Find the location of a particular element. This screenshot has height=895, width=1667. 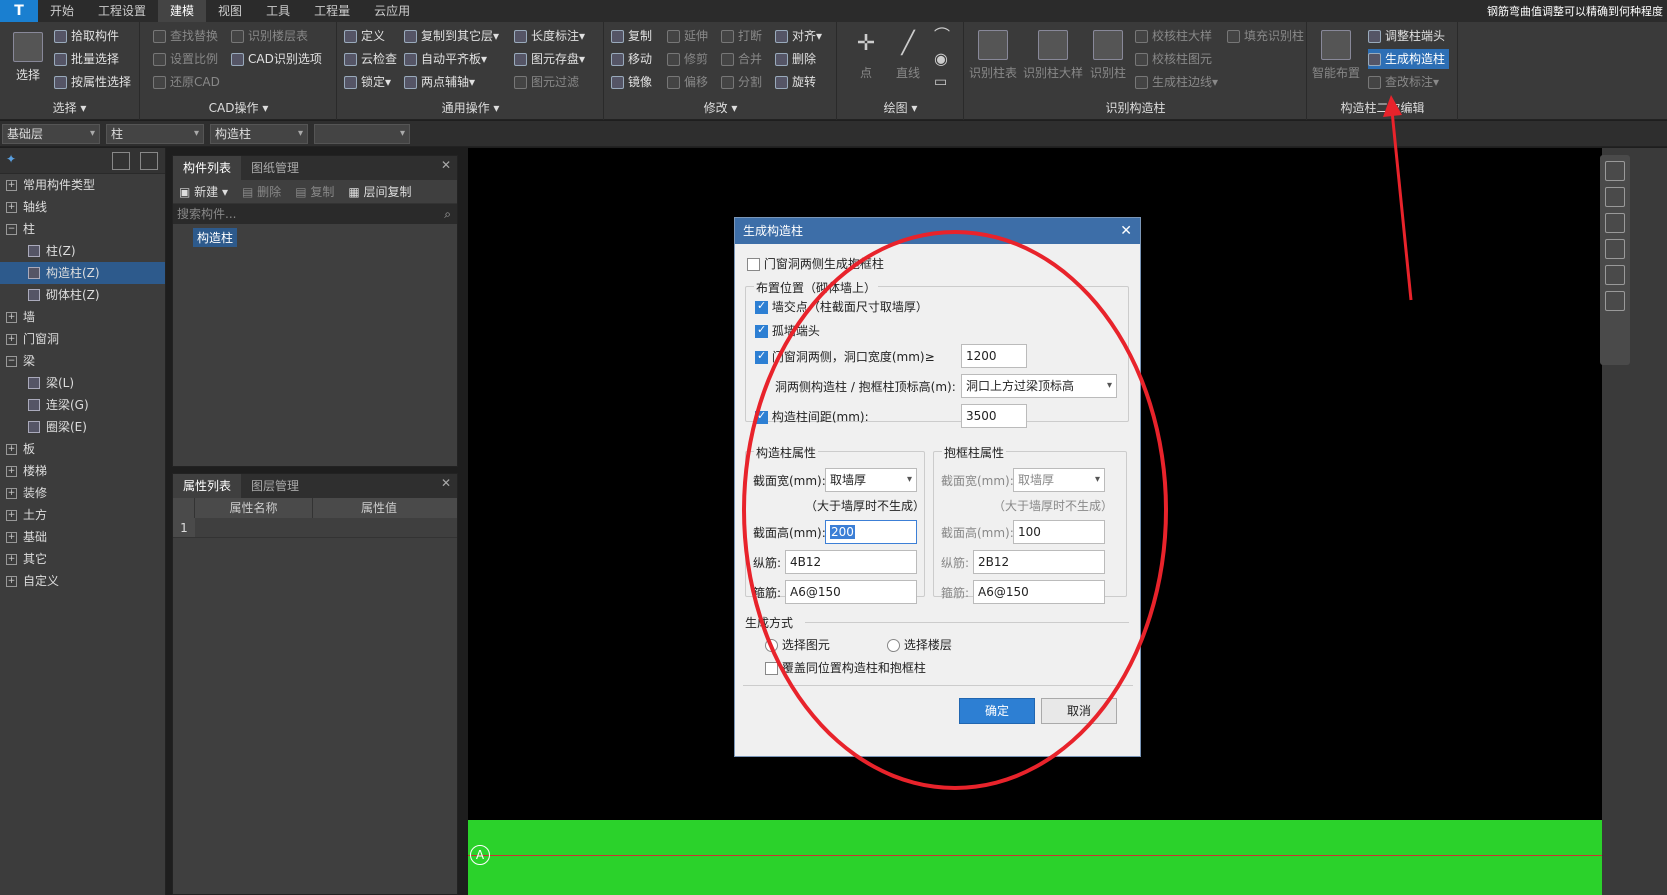

tree-item: 连梁(G) is located at coordinates (82, 405).